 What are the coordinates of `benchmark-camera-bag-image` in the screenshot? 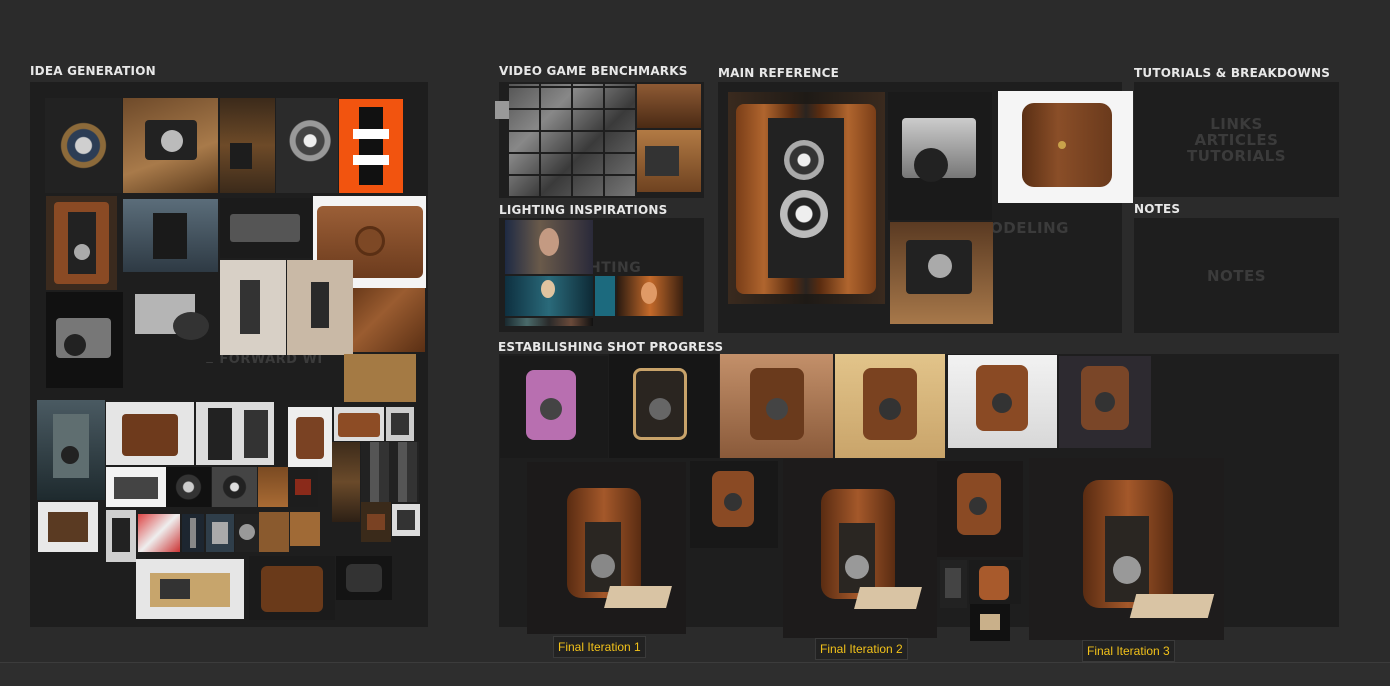 It's located at (669, 161).